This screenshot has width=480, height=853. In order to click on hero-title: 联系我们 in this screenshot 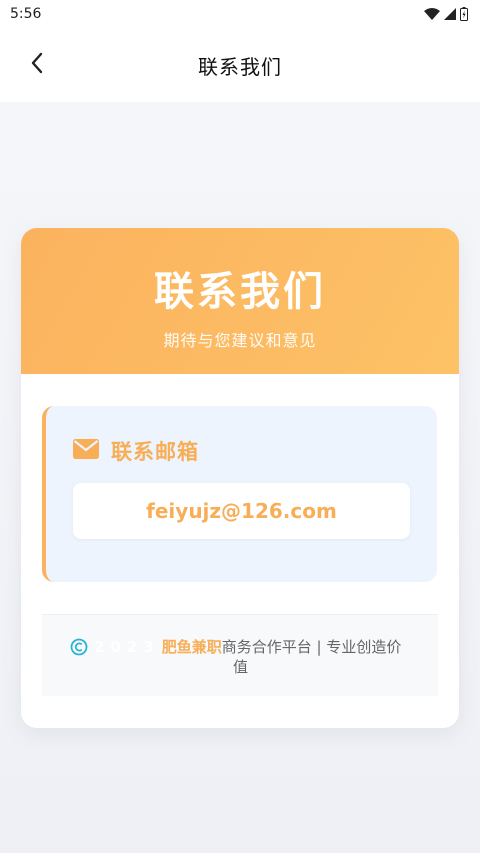, I will do `click(240, 292)`.